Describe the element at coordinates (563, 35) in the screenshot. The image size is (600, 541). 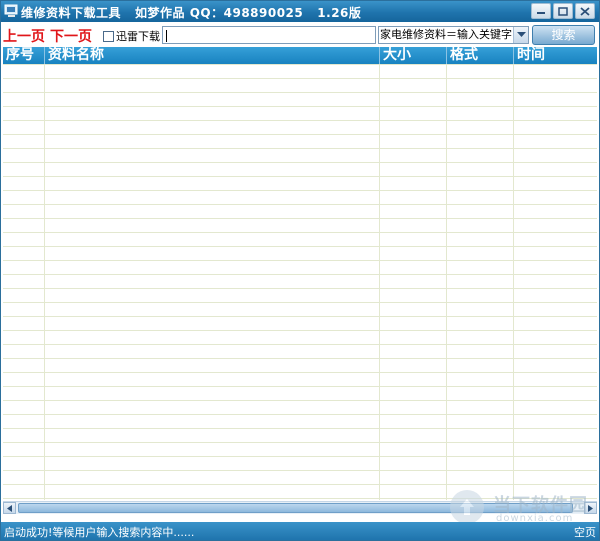
I see `search-button: 搜索` at that location.